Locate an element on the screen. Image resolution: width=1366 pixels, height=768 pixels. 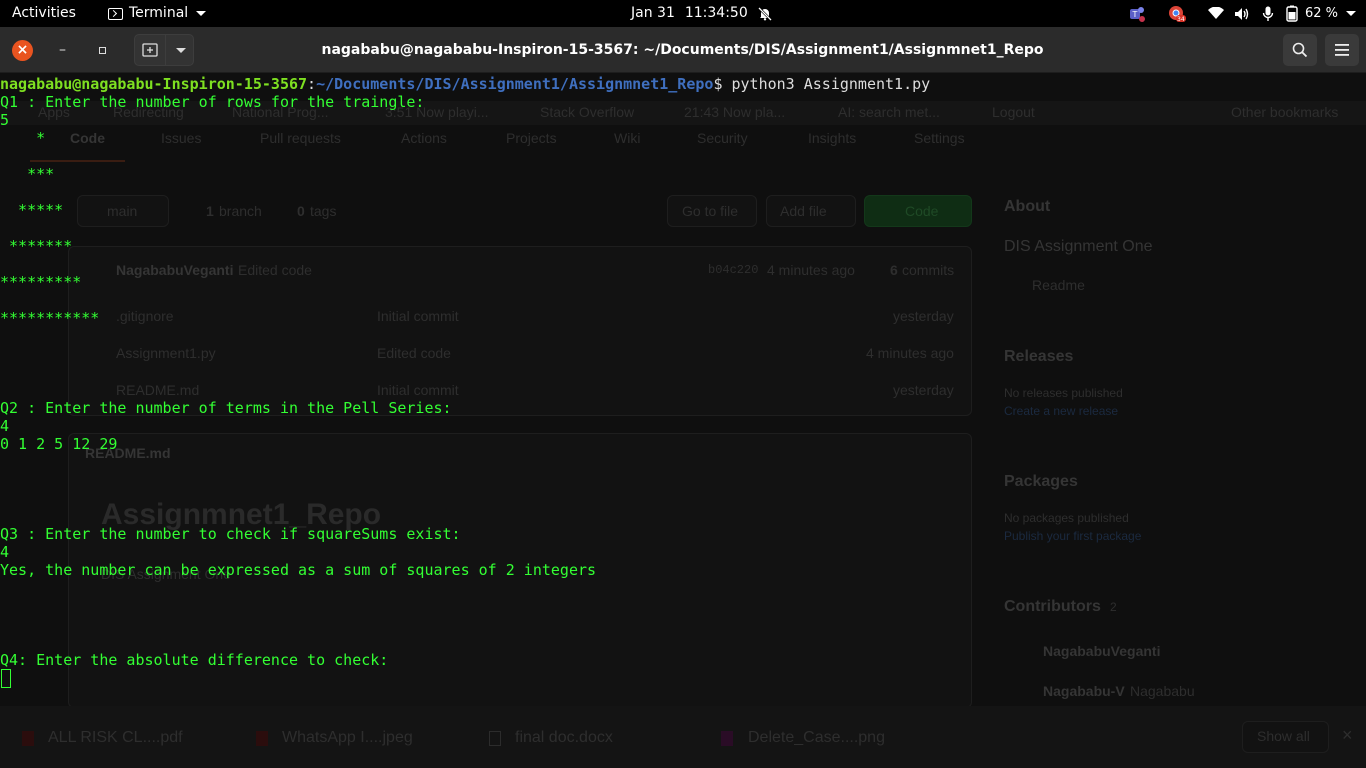
terminal-line: *** is located at coordinates (27, 174).